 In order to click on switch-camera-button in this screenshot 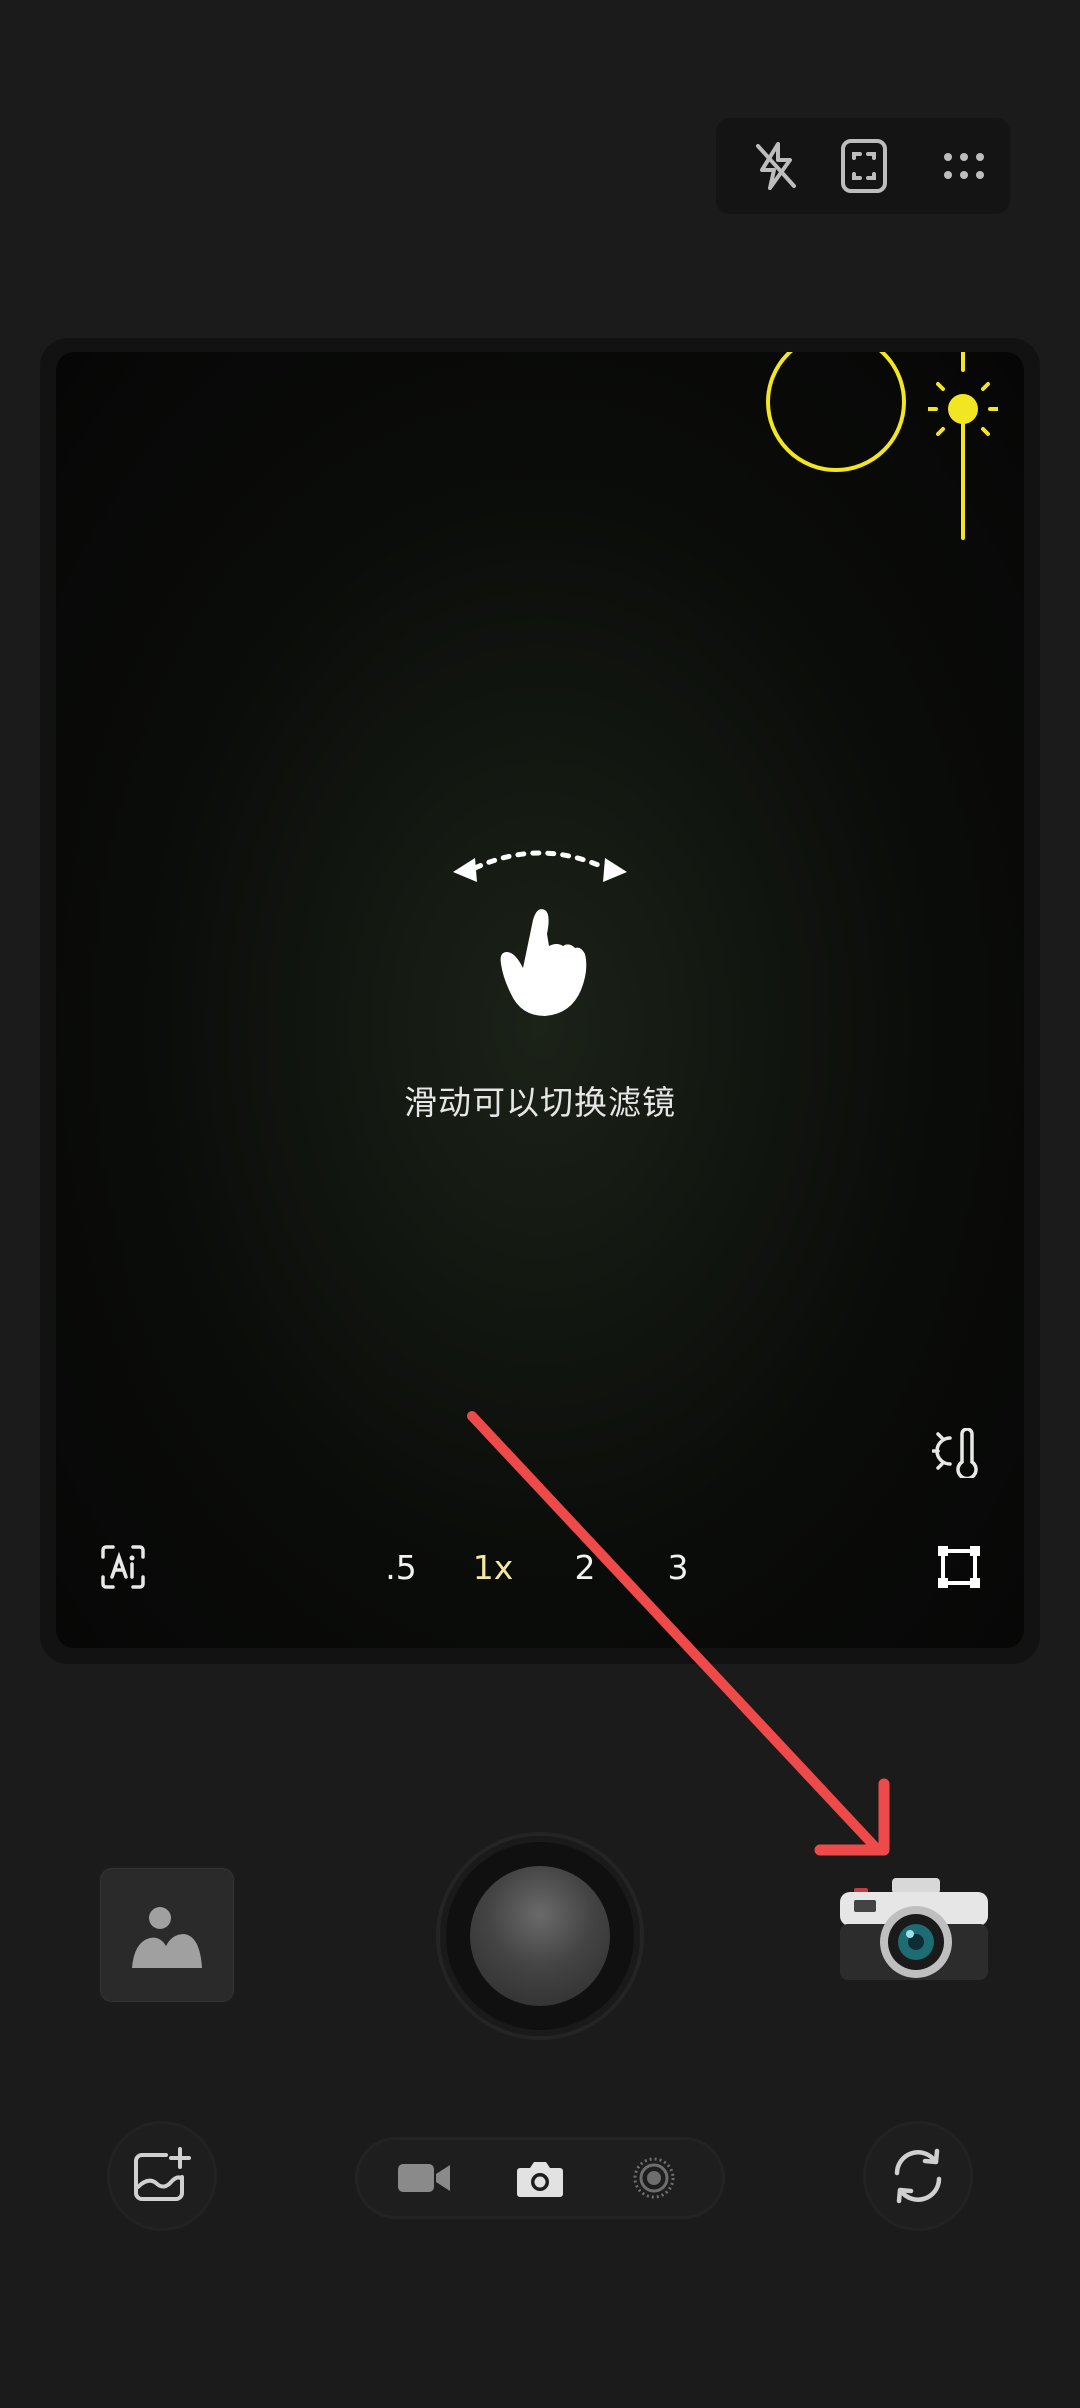, I will do `click(918, 2176)`.